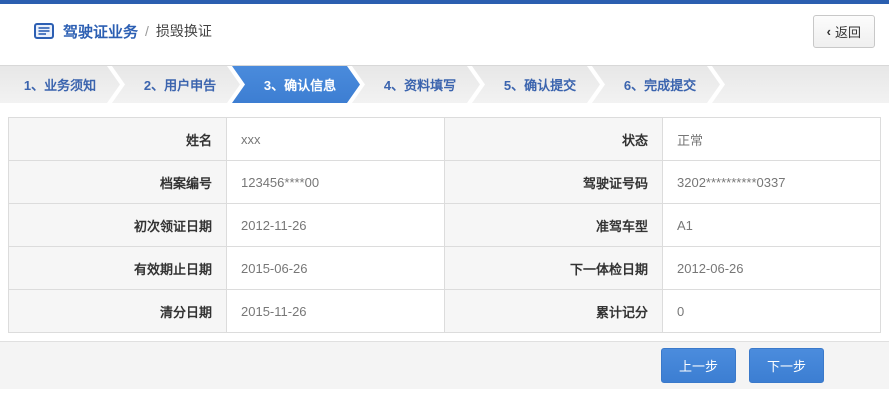 The width and height of the screenshot is (889, 405). Describe the element at coordinates (553, 225) in the screenshot. I see `field-label-vehicle-type: 准驾车型` at that location.